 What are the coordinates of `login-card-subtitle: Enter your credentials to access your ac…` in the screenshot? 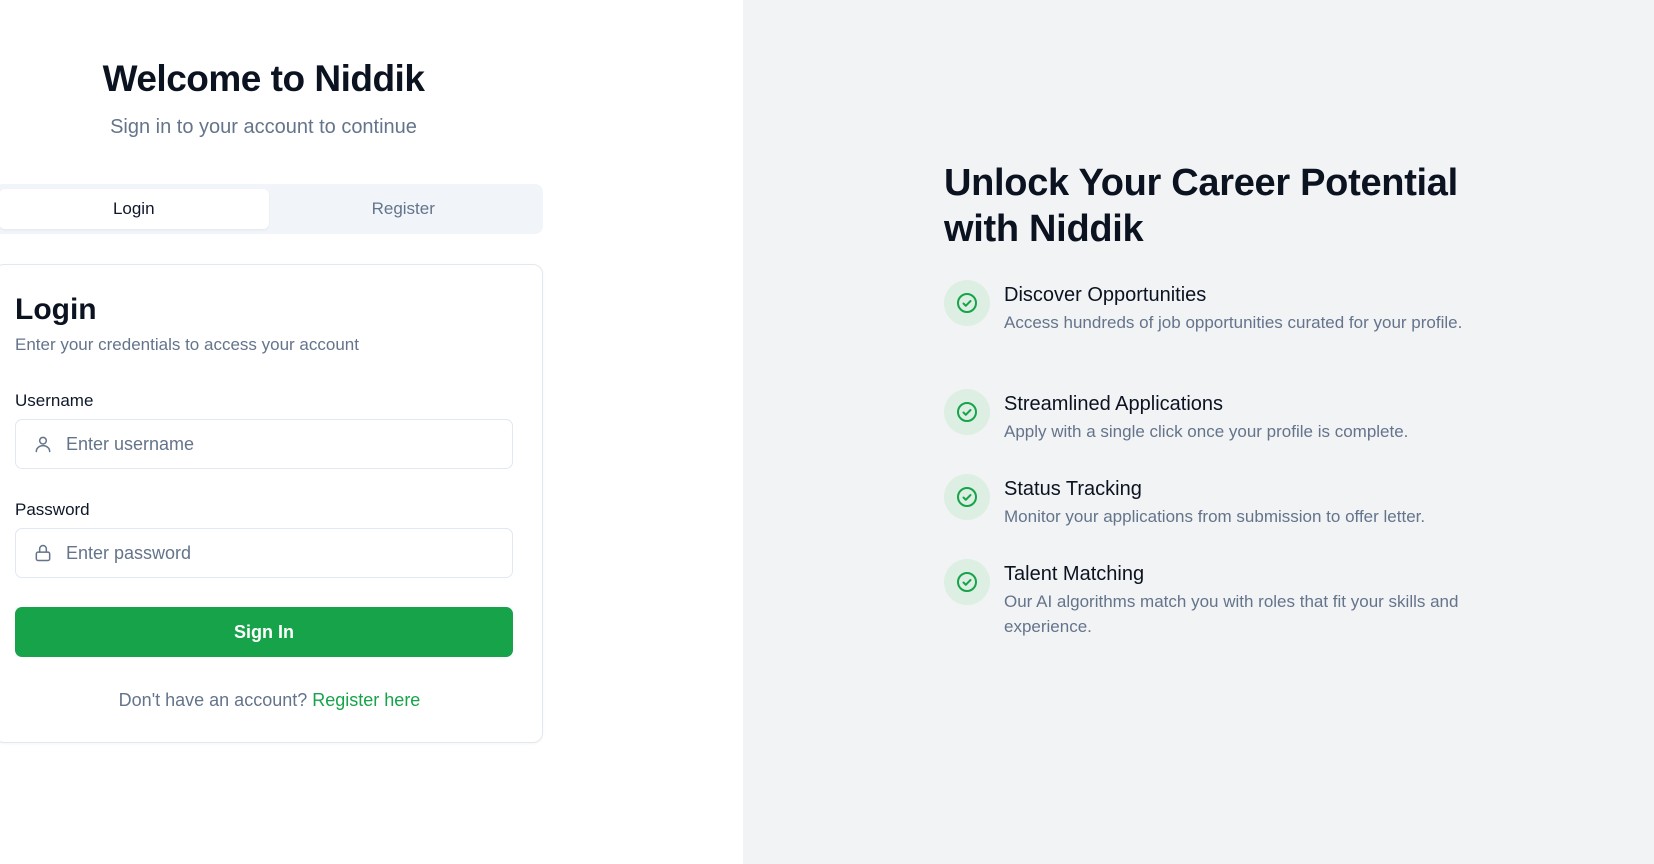 It's located at (187, 344).